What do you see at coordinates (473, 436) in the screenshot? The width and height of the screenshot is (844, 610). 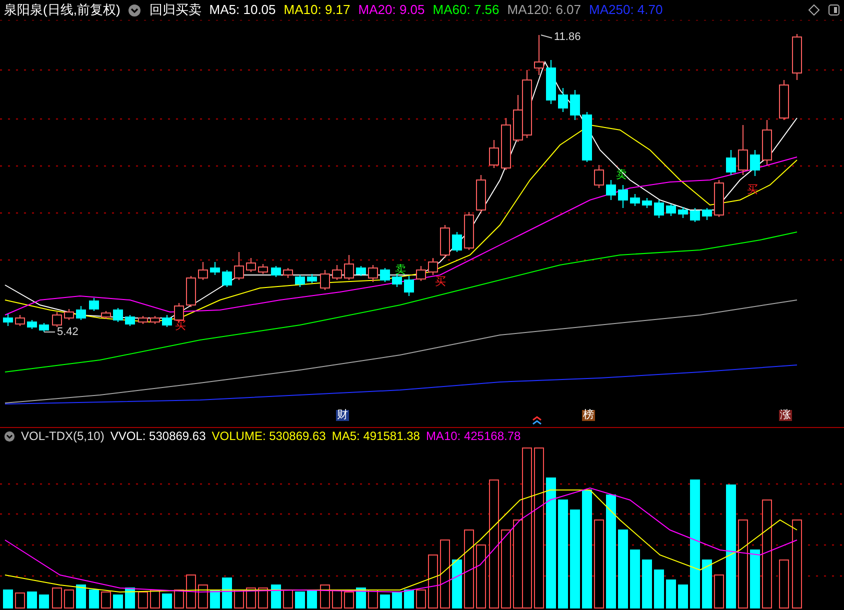 I see `volume-reading: MA10: 425168.78` at bounding box center [473, 436].